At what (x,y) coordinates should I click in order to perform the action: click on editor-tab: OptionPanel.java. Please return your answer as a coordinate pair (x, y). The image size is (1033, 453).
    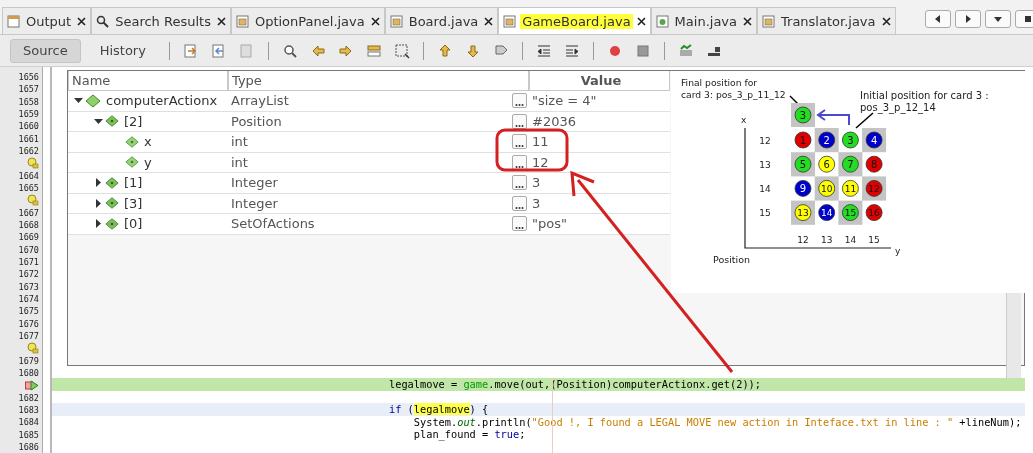
    Looking at the image, I should click on (307, 20).